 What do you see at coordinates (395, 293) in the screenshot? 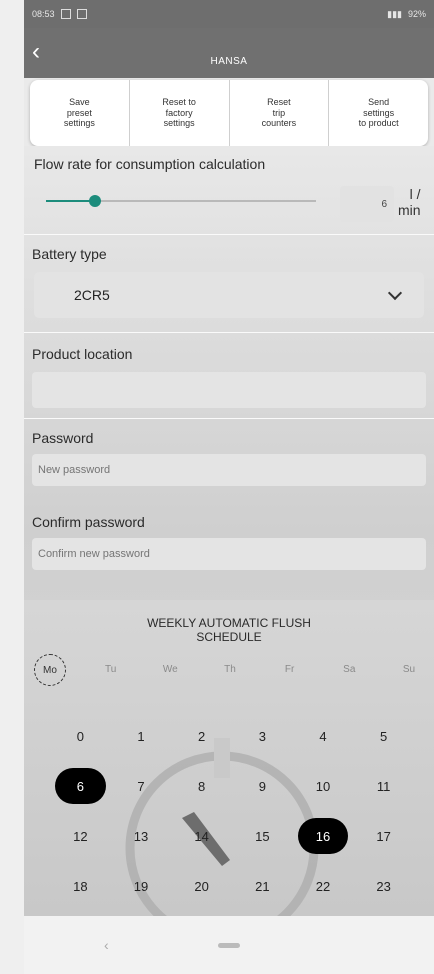
I see `chevron-down-icon` at bounding box center [395, 293].